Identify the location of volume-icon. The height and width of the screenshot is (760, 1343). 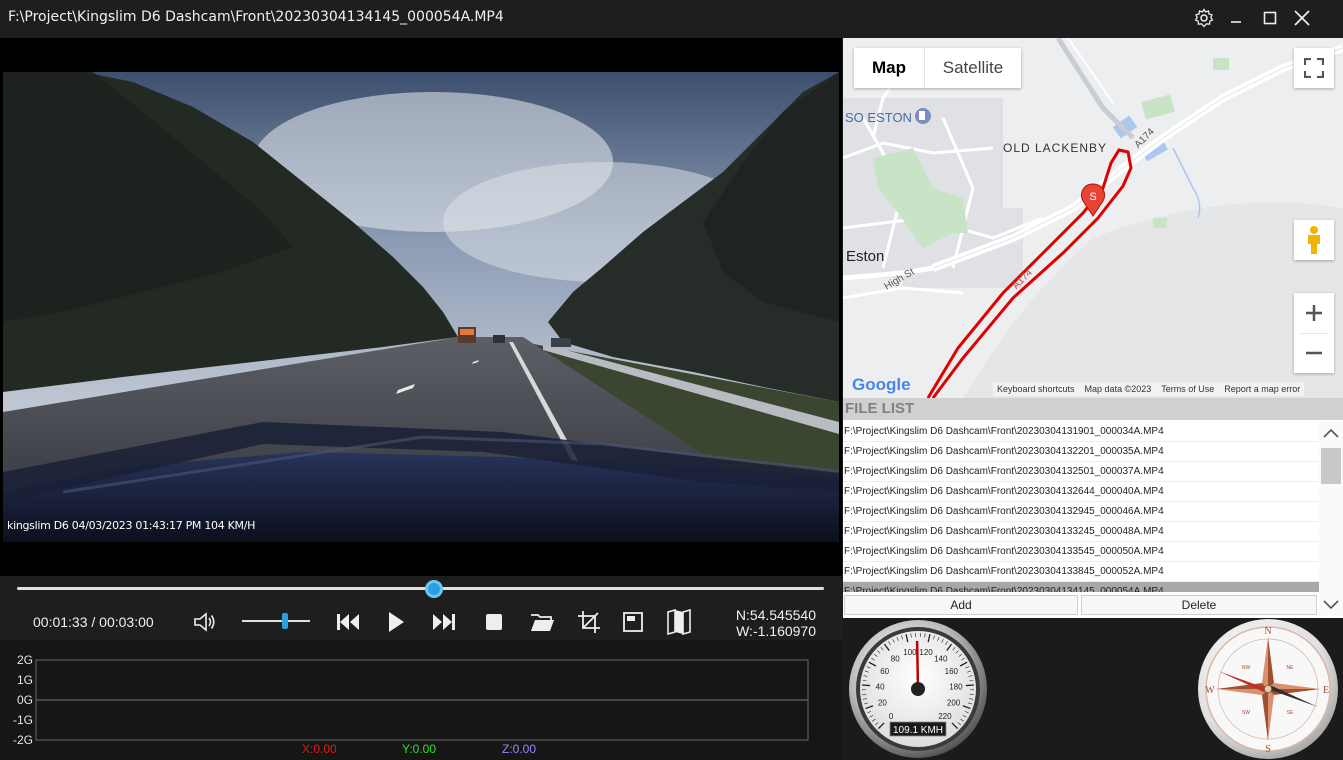
(204, 622).